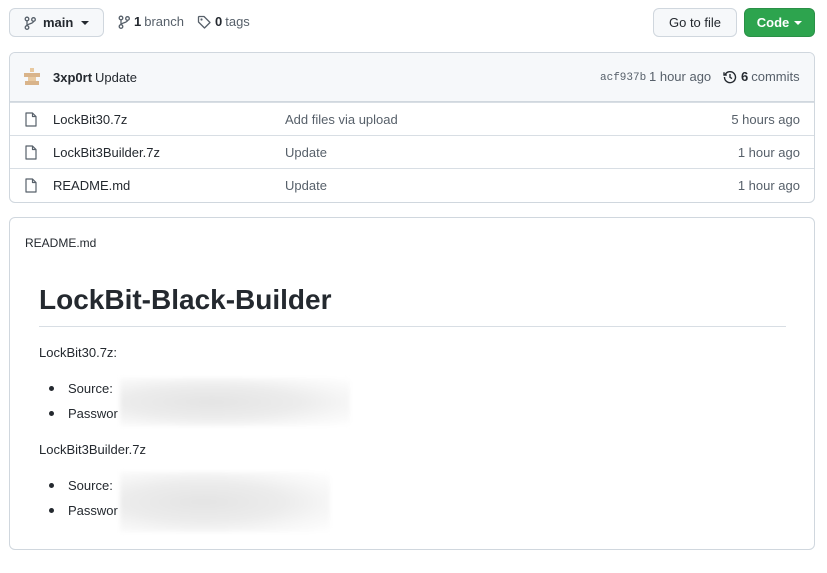 Image resolution: width=827 pixels, height=573 pixels. I want to click on readme-filename: README.md, so click(60, 243).